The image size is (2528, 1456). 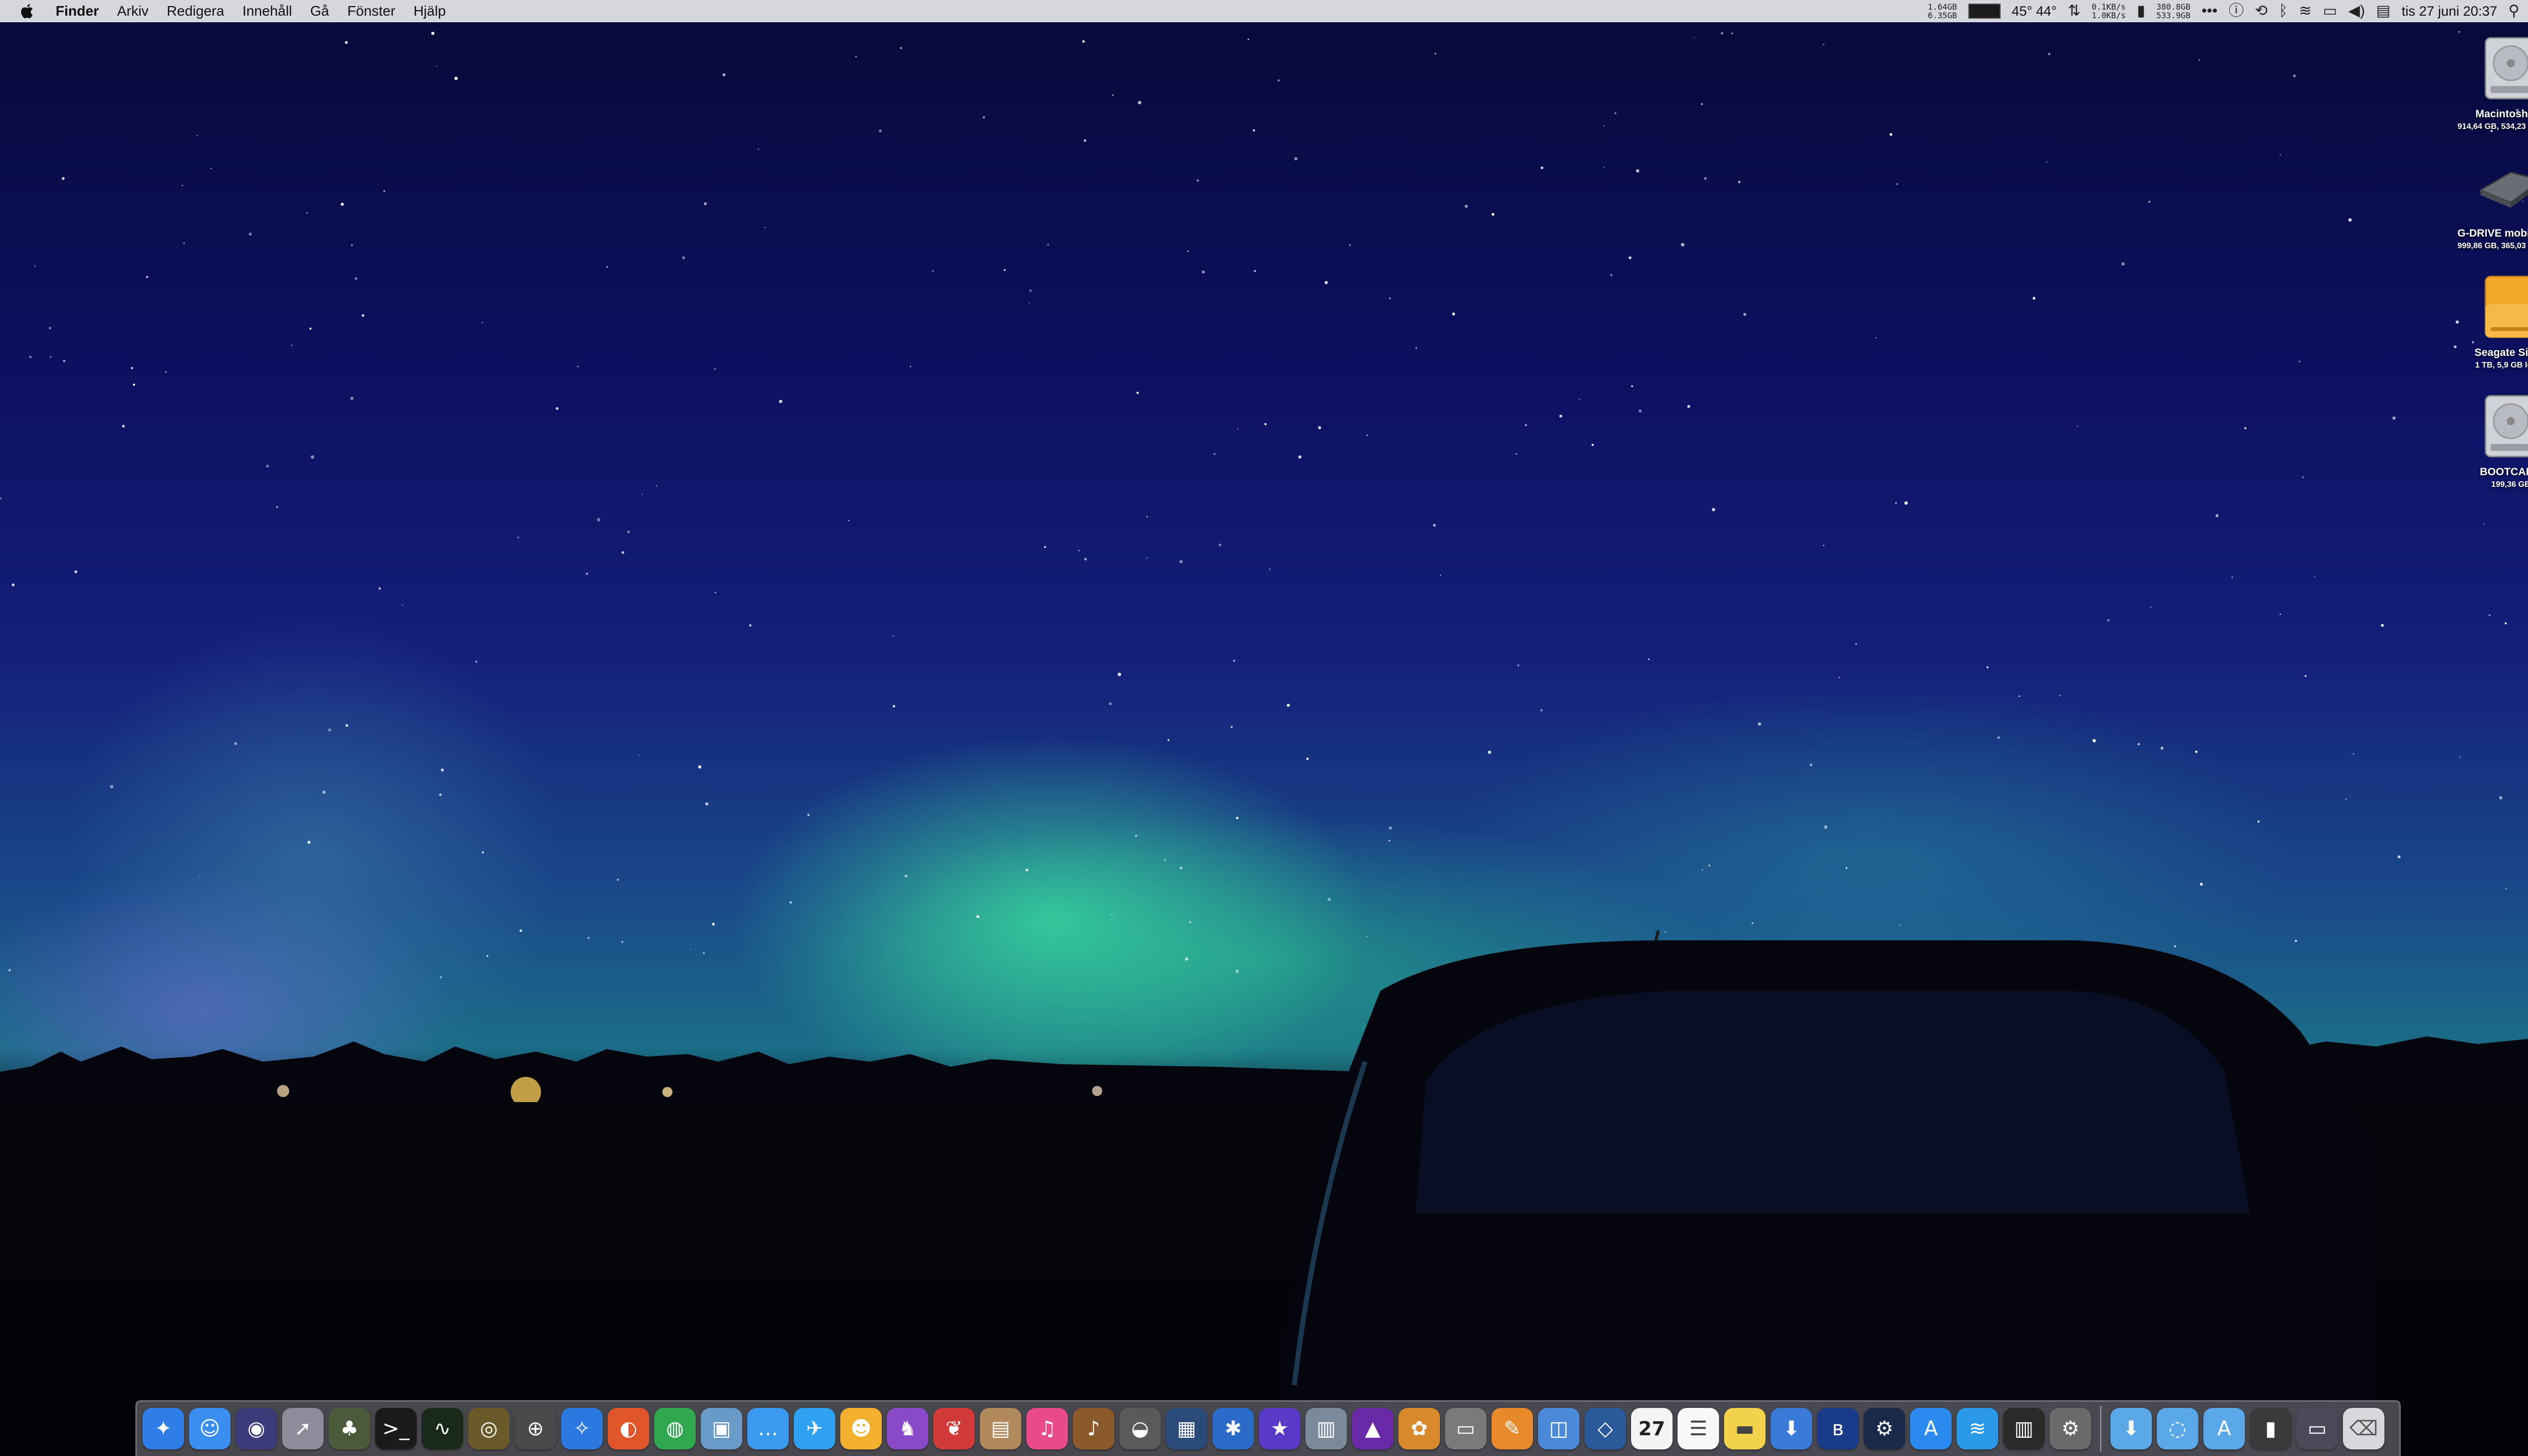 What do you see at coordinates (954, 1428) in the screenshot?
I see `red-leaf-icon: ❦` at bounding box center [954, 1428].